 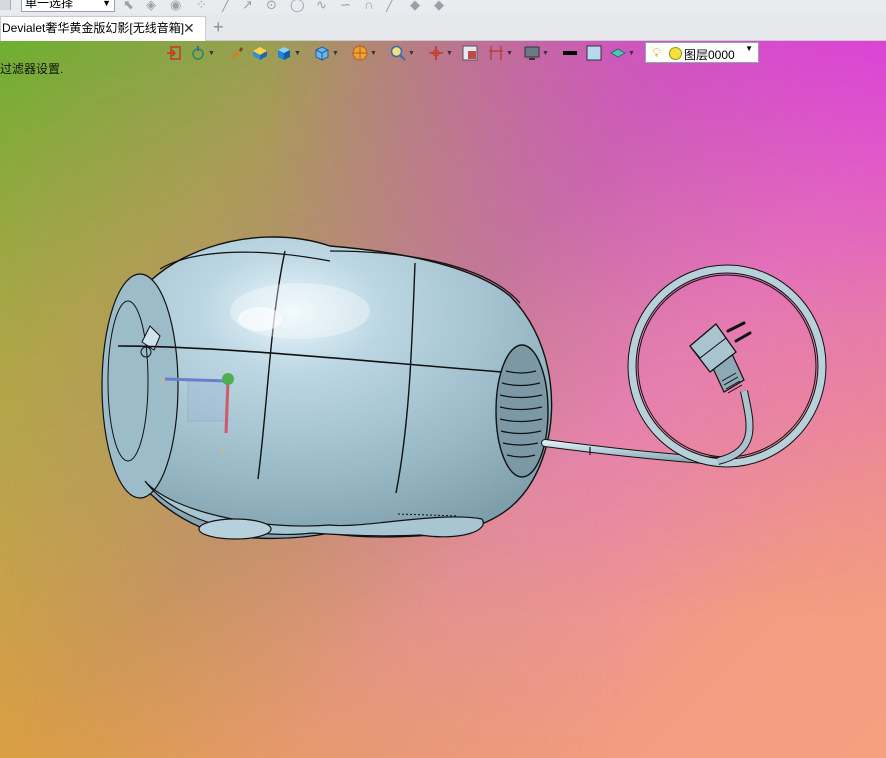 What do you see at coordinates (390, 6) in the screenshot?
I see `sketch-line-icon: ╱` at bounding box center [390, 6].